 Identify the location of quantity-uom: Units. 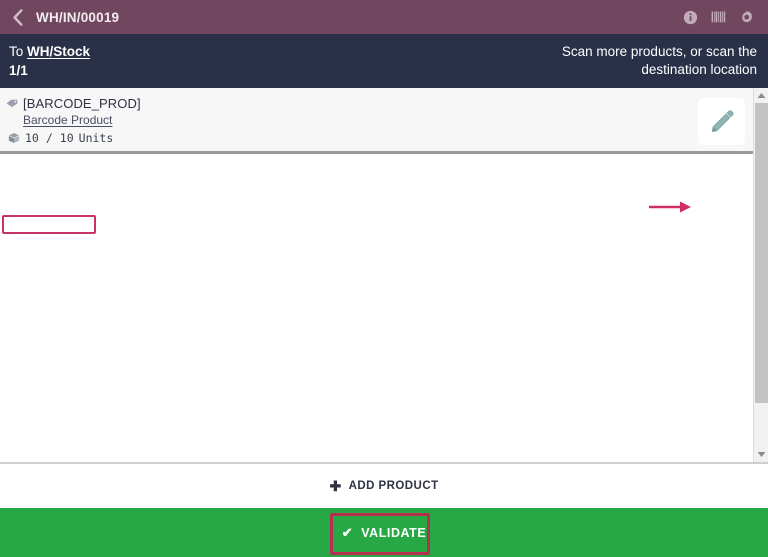
(96, 138).